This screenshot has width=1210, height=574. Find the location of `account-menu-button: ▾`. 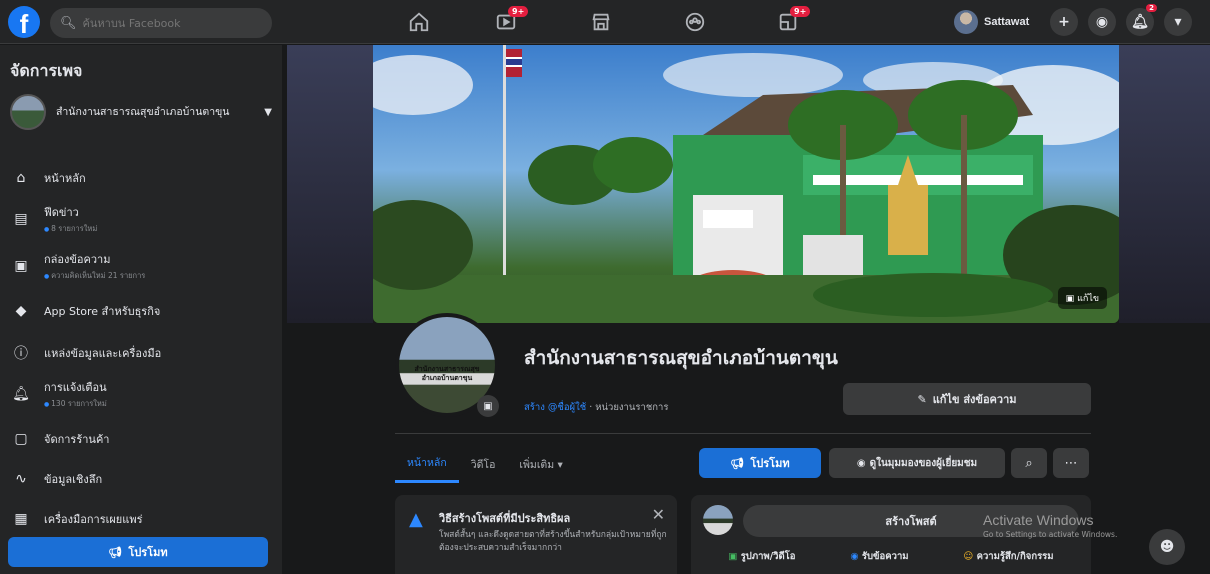

account-menu-button: ▾ is located at coordinates (1178, 22).